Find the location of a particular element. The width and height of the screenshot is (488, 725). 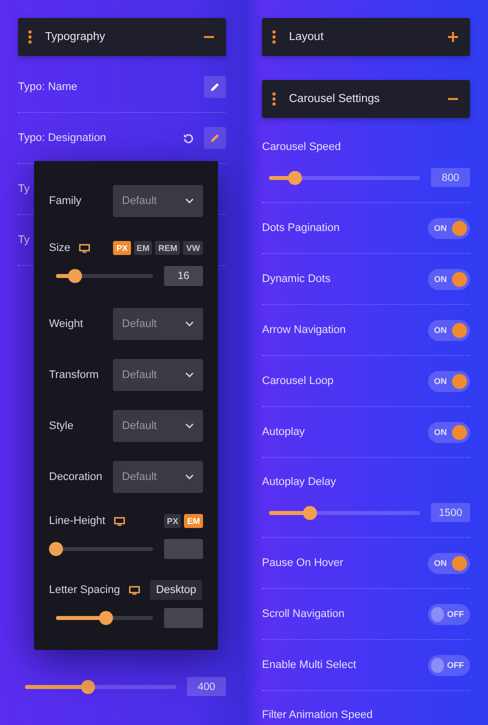

setting-label: Autoplay Delay is located at coordinates (299, 482).